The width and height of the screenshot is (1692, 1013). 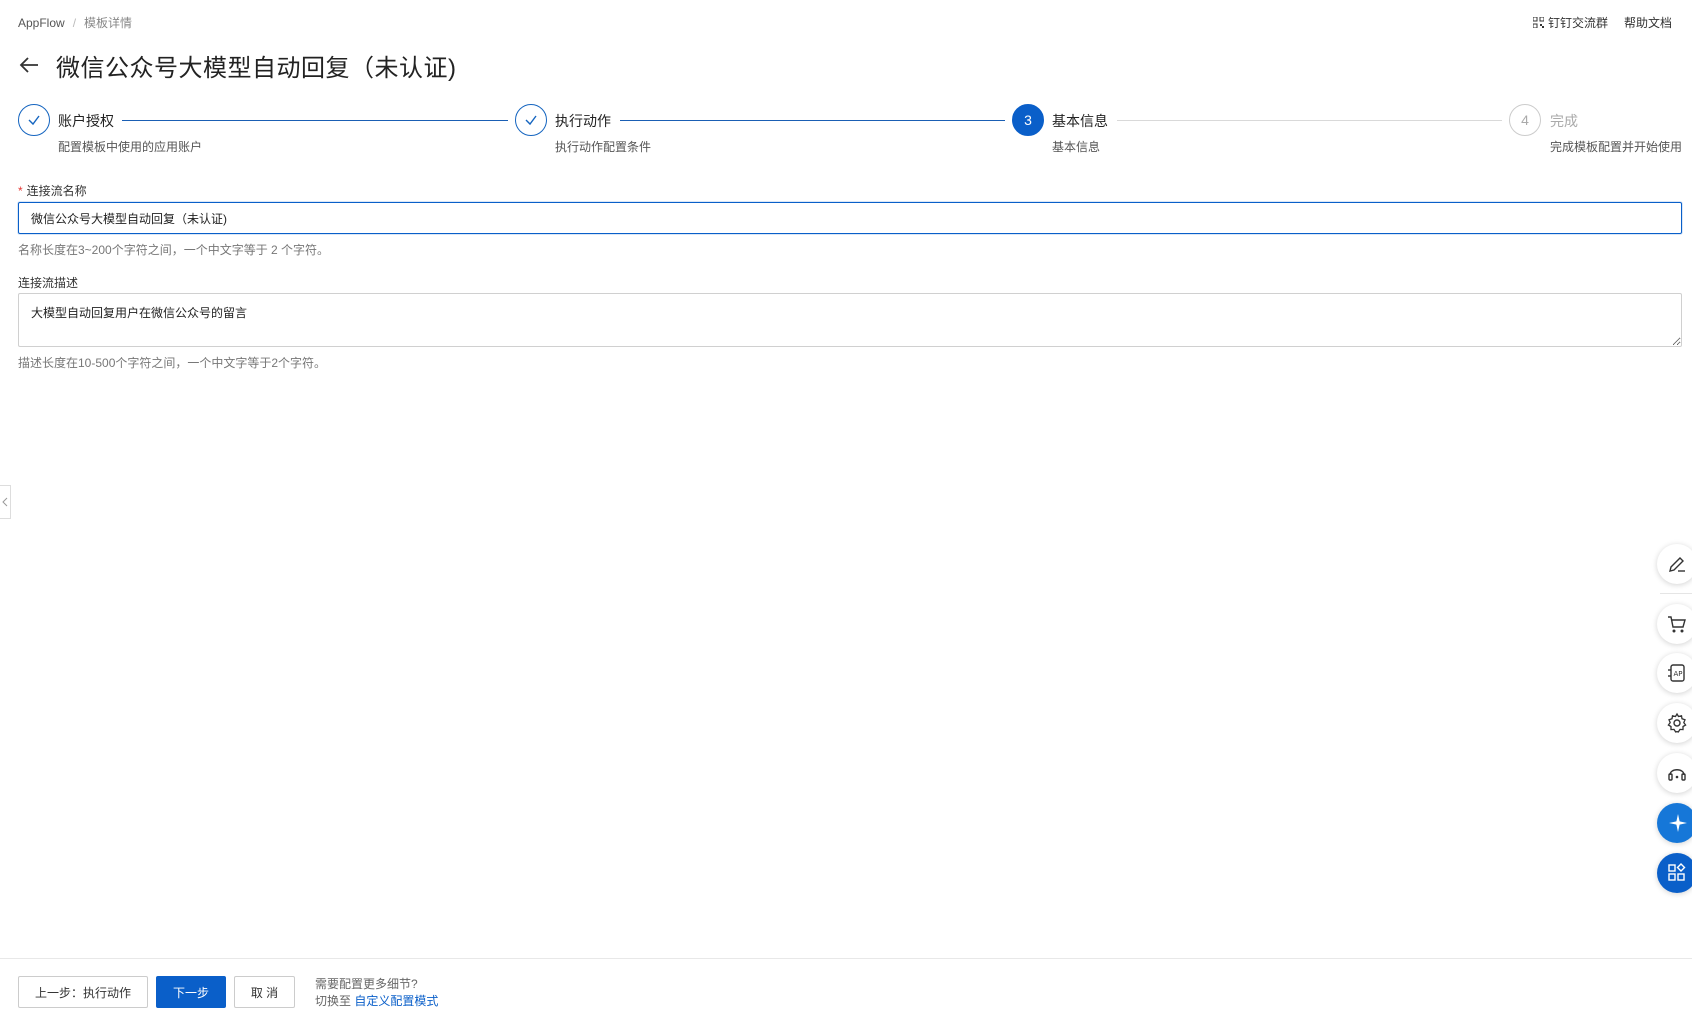 I want to click on help-docs-link: 帮助文档, so click(x=1648, y=22).